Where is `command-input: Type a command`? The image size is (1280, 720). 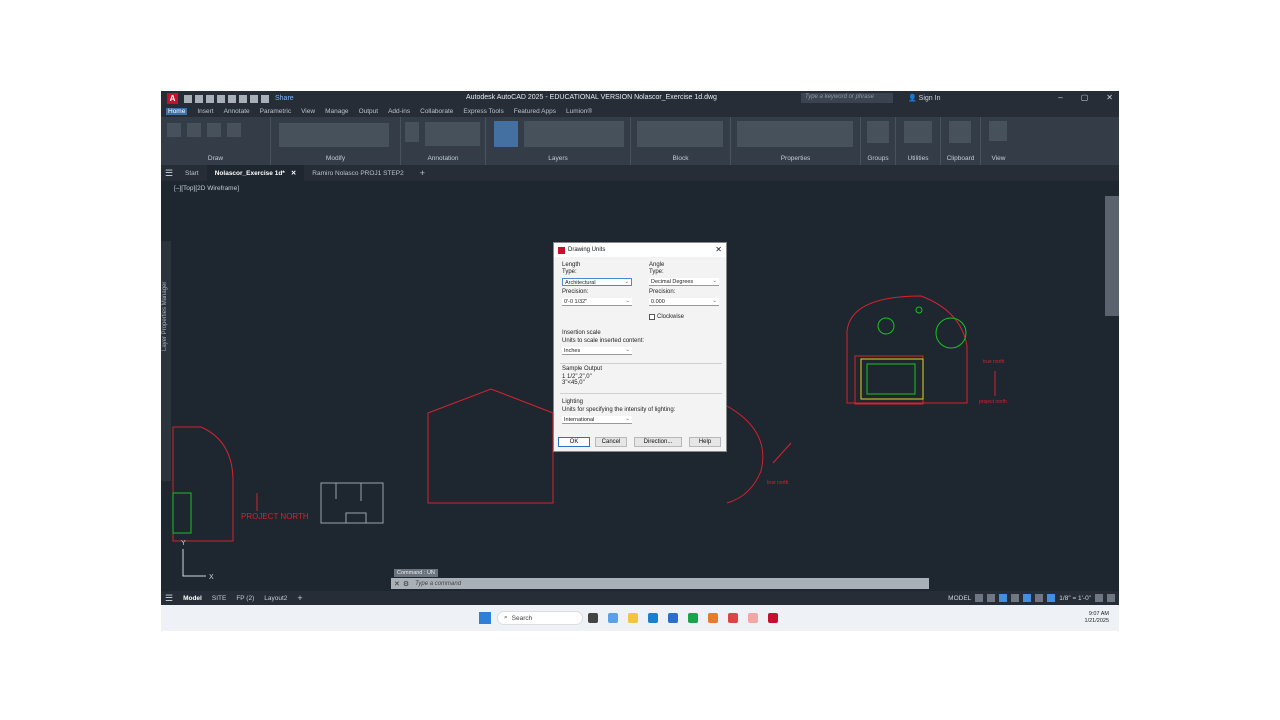
command-input: Type a command is located at coordinates (669, 584).